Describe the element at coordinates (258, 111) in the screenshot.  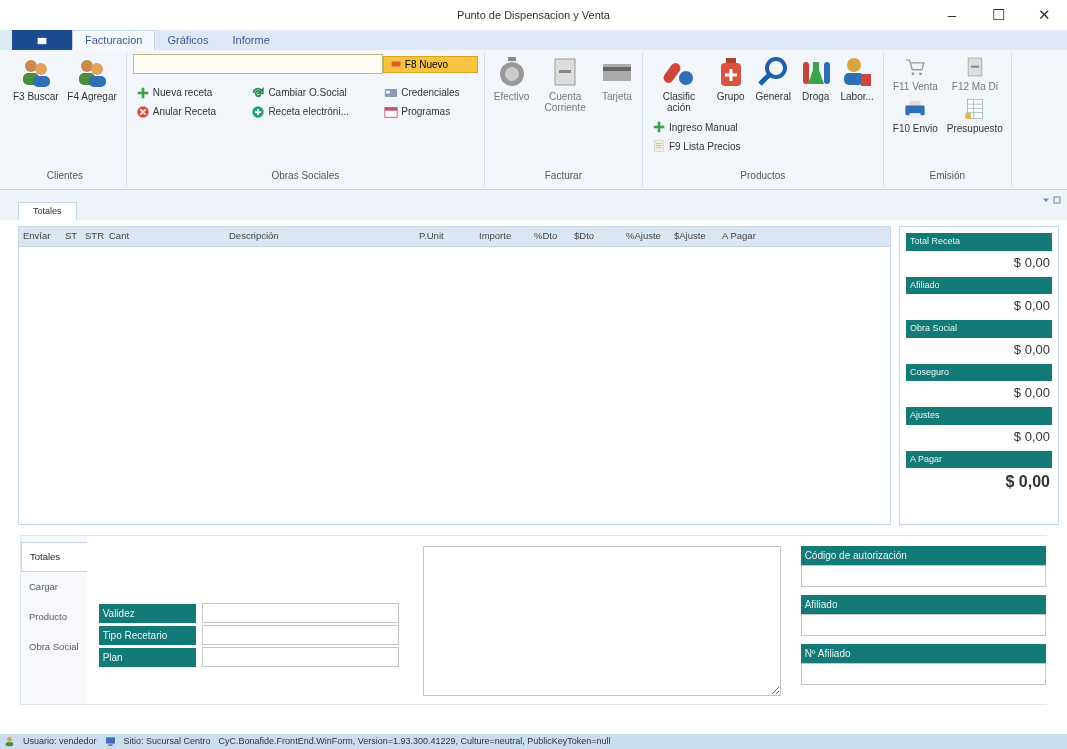
I see `plus-circle-icon` at that location.